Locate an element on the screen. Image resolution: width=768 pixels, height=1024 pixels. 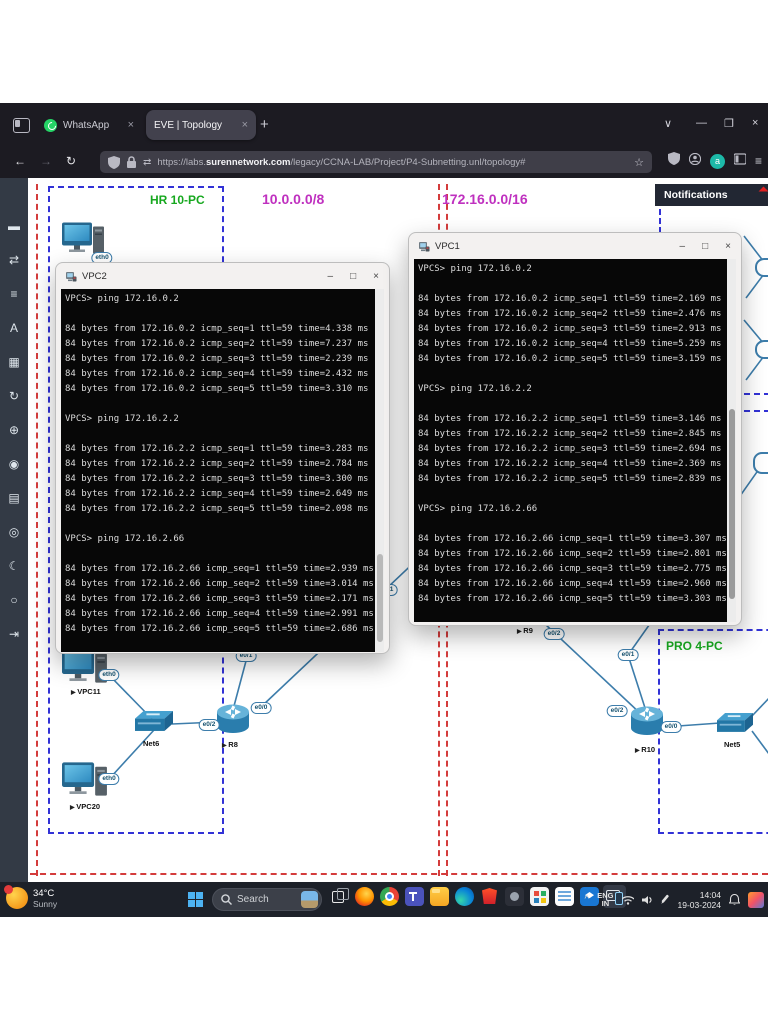
more-actions-icon: ▦ is located at coordinates (13, 362).